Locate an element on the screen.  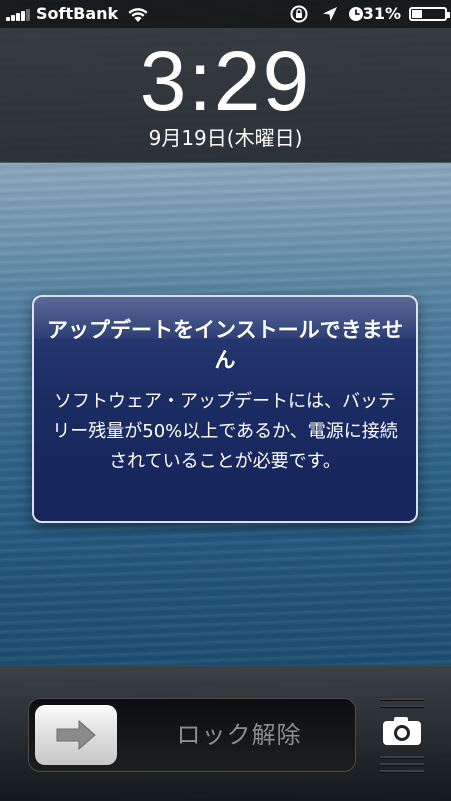
slider-knob is located at coordinates (76, 735).